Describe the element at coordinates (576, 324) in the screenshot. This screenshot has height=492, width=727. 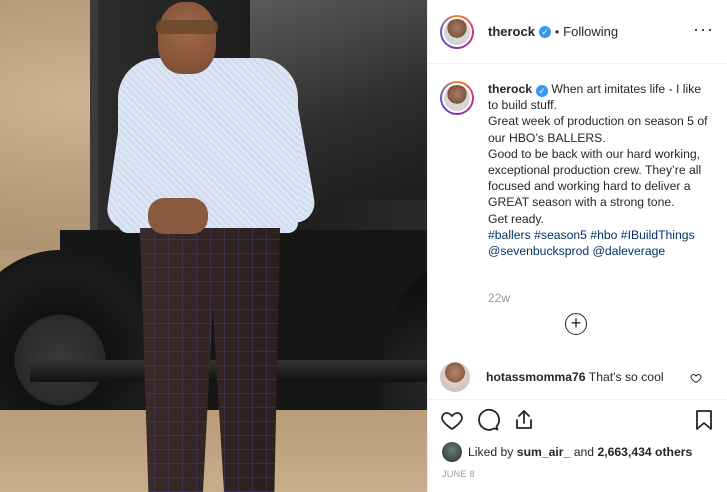
I see `load-more-comments-button: +` at that location.